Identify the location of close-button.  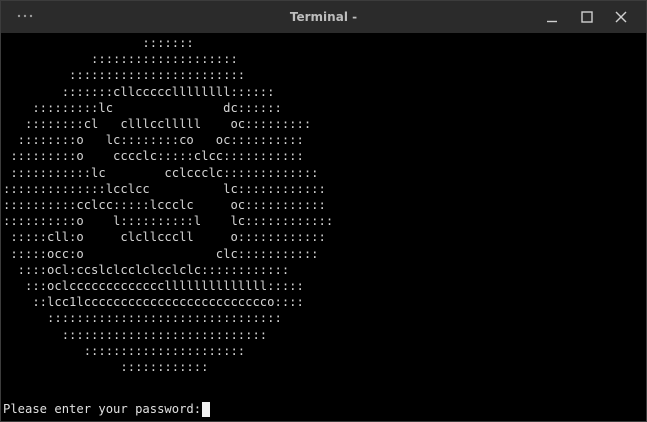
(621, 17).